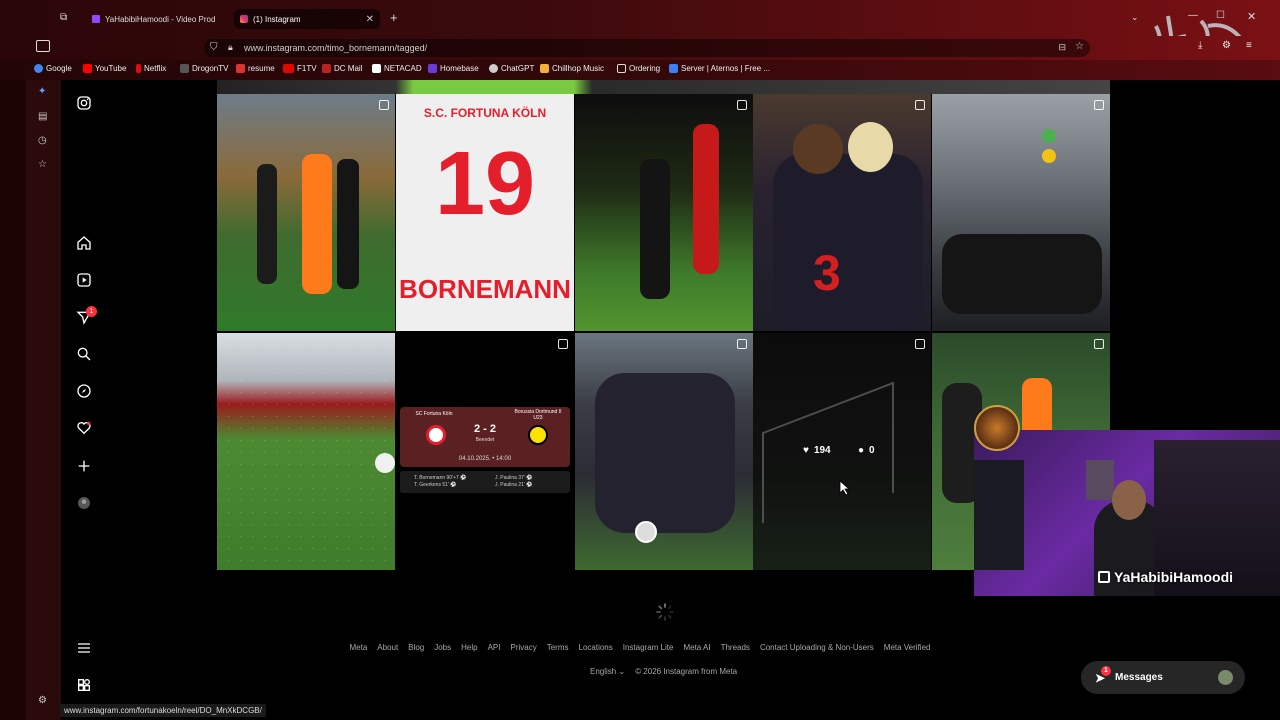 The width and height of the screenshot is (1280, 720). What do you see at coordinates (261, 68) in the screenshot?
I see `bookmark-label: resume` at bounding box center [261, 68].